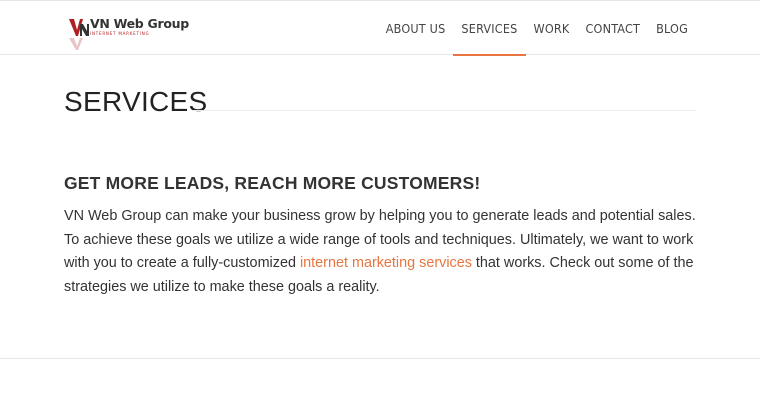 Image resolution: width=760 pixels, height=400 pixels. I want to click on nav-item-about-us: ABOUT US, so click(416, 28).